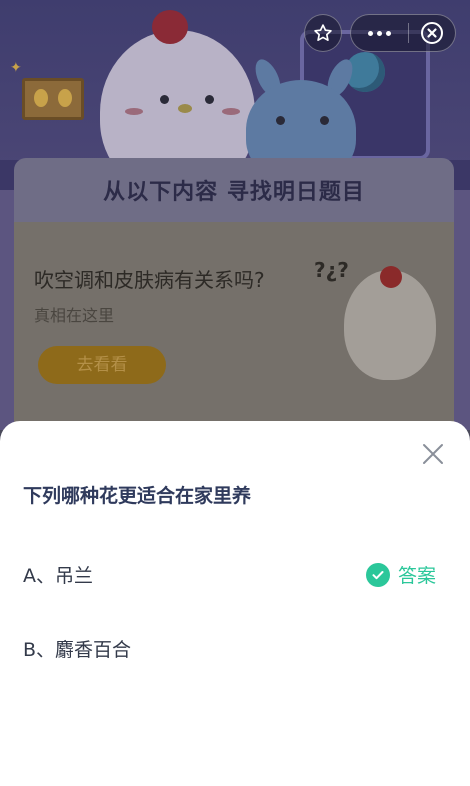  What do you see at coordinates (170, 27) in the screenshot?
I see `chick-comb` at bounding box center [170, 27].